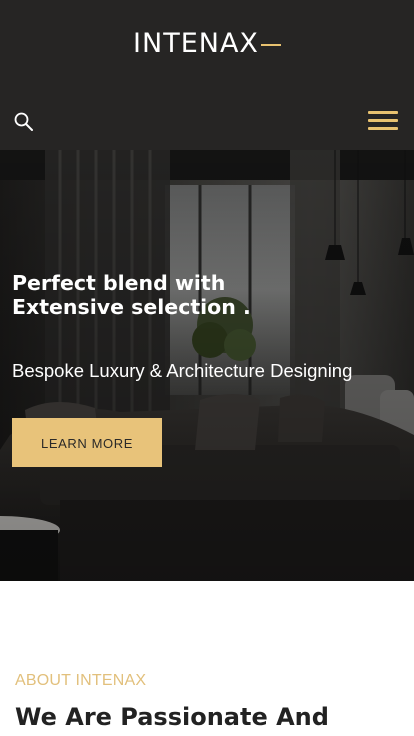  I want to click on learn-more-button: LEARN MORE, so click(87, 442).